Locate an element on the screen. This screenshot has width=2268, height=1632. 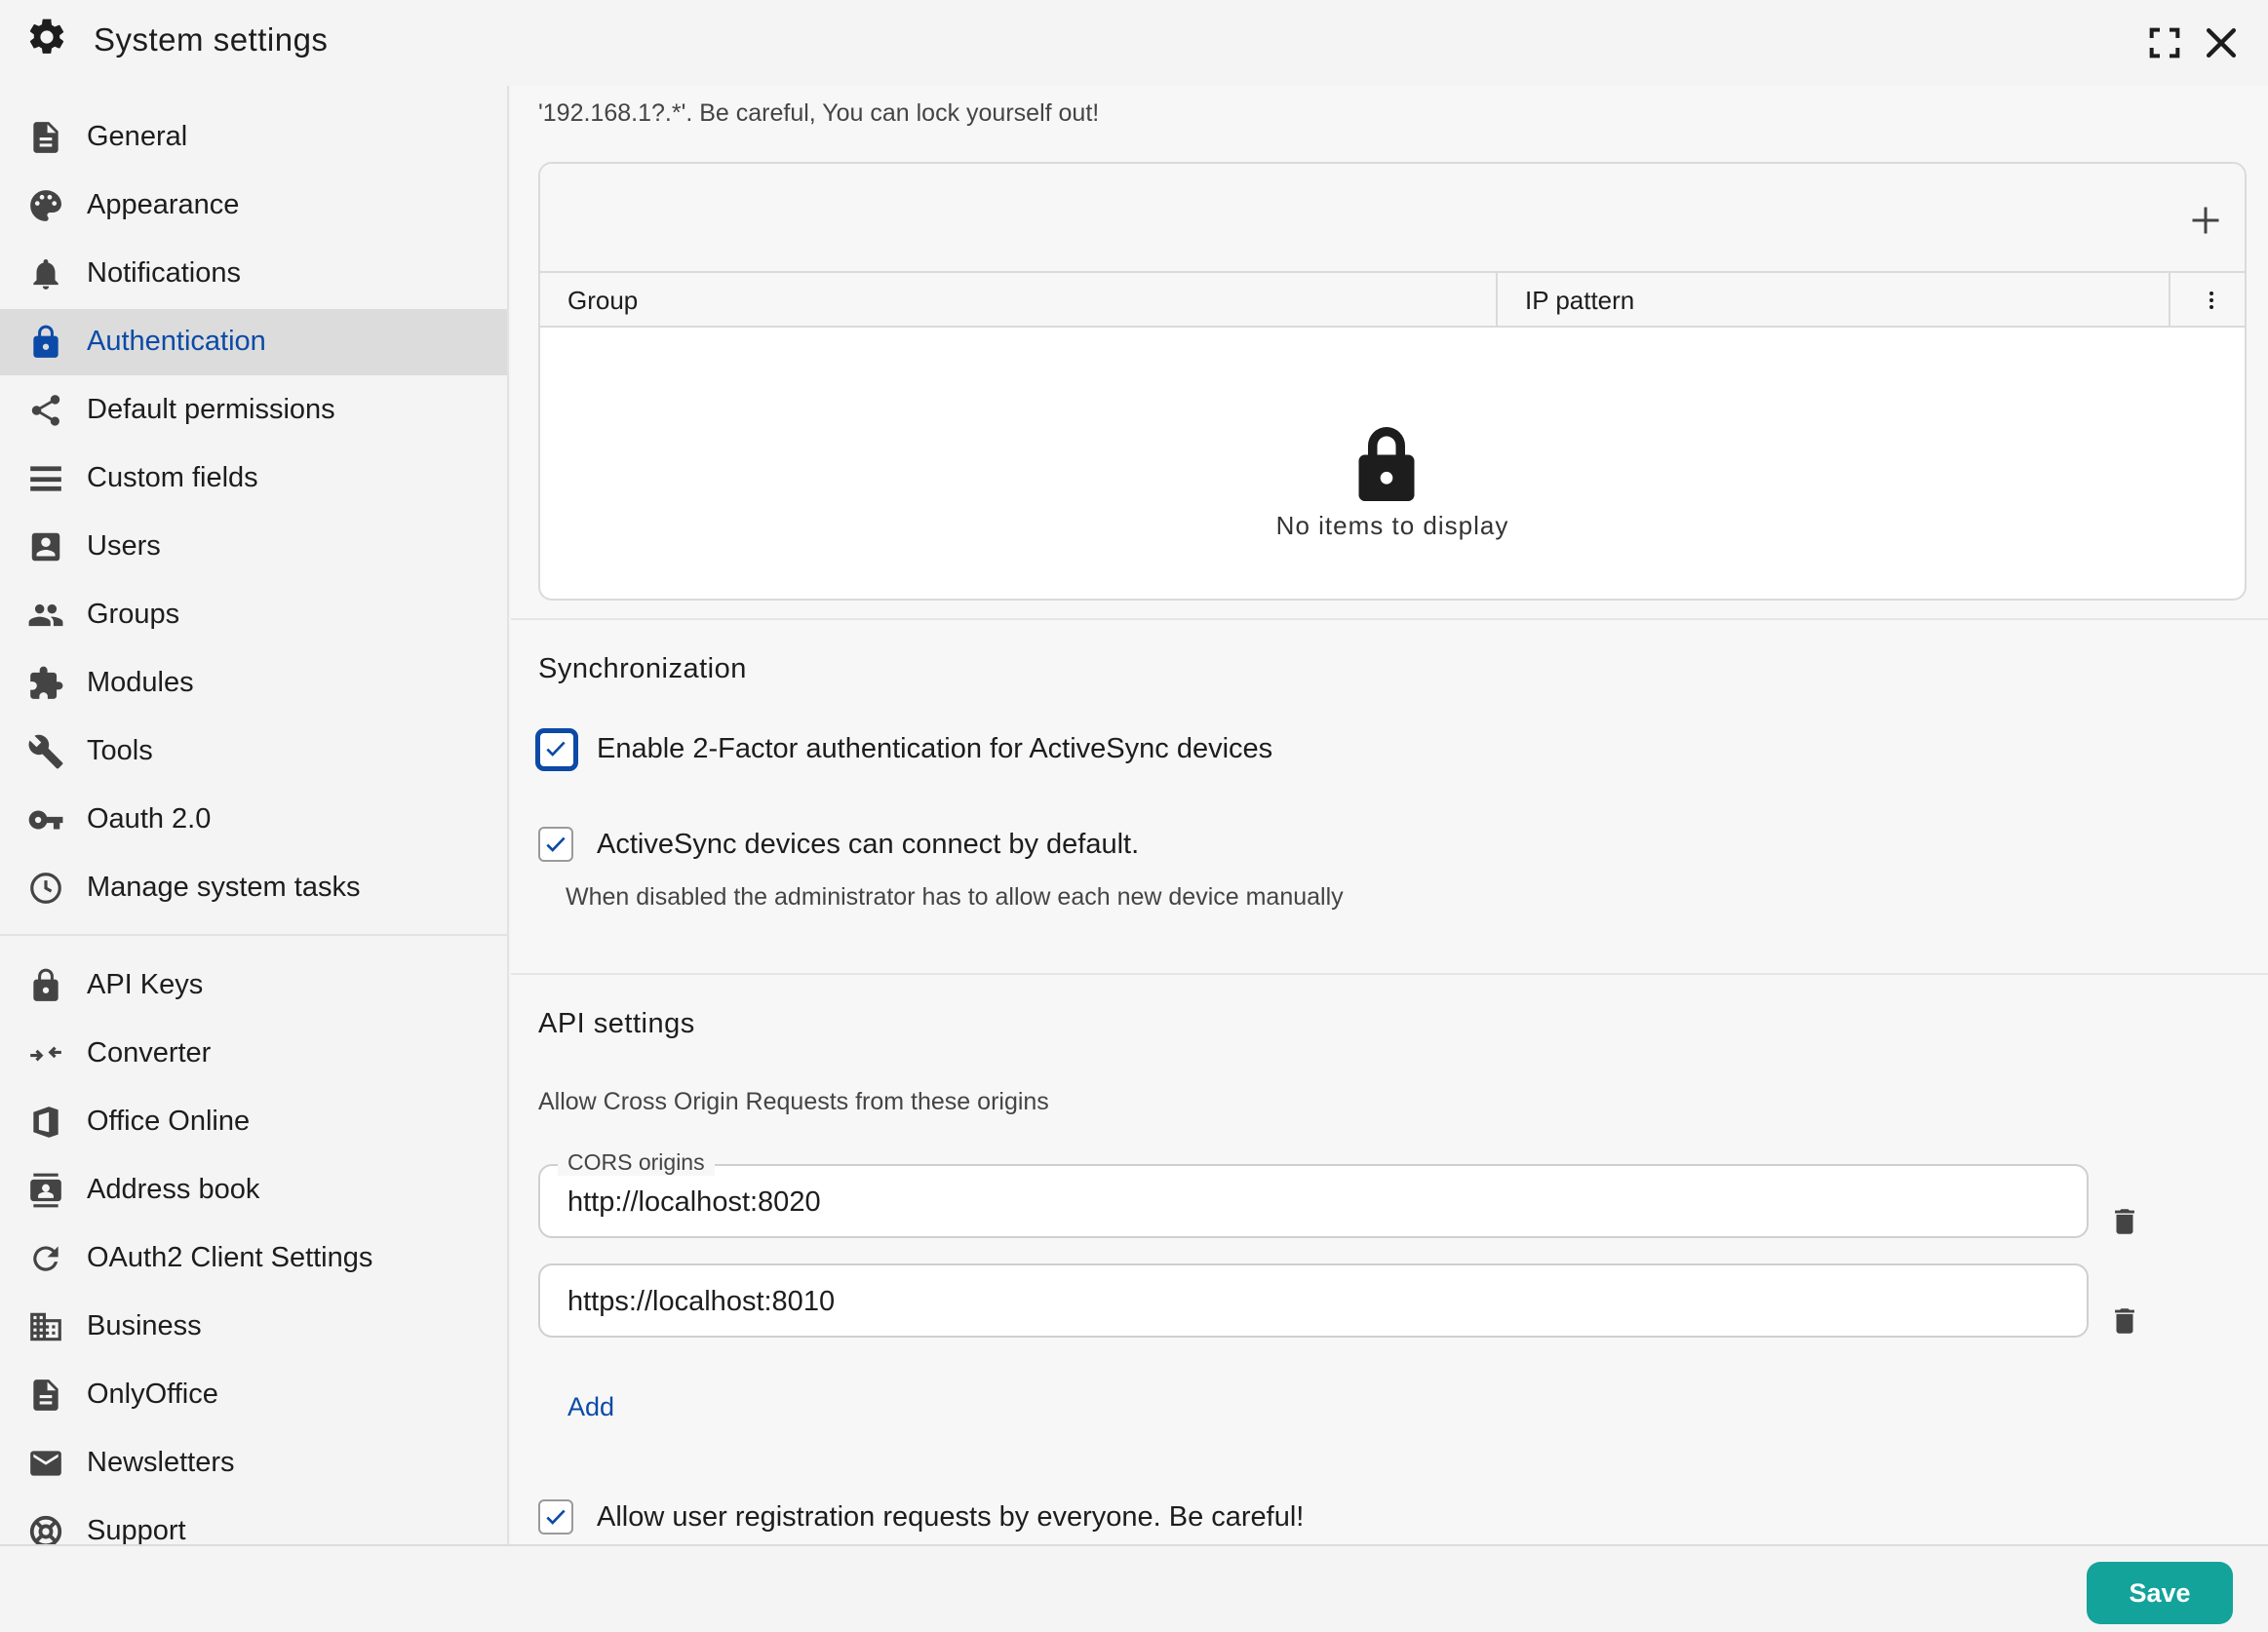
save-button: Save is located at coordinates (2160, 1593).